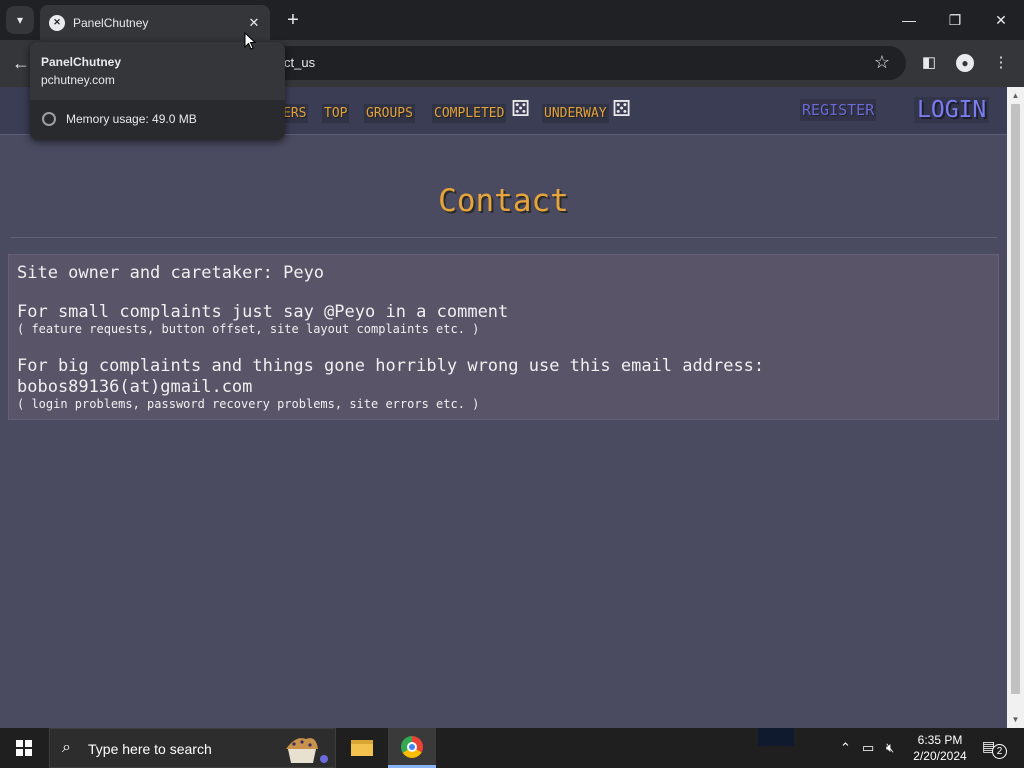  I want to click on search-icon: ⌕, so click(66, 747).